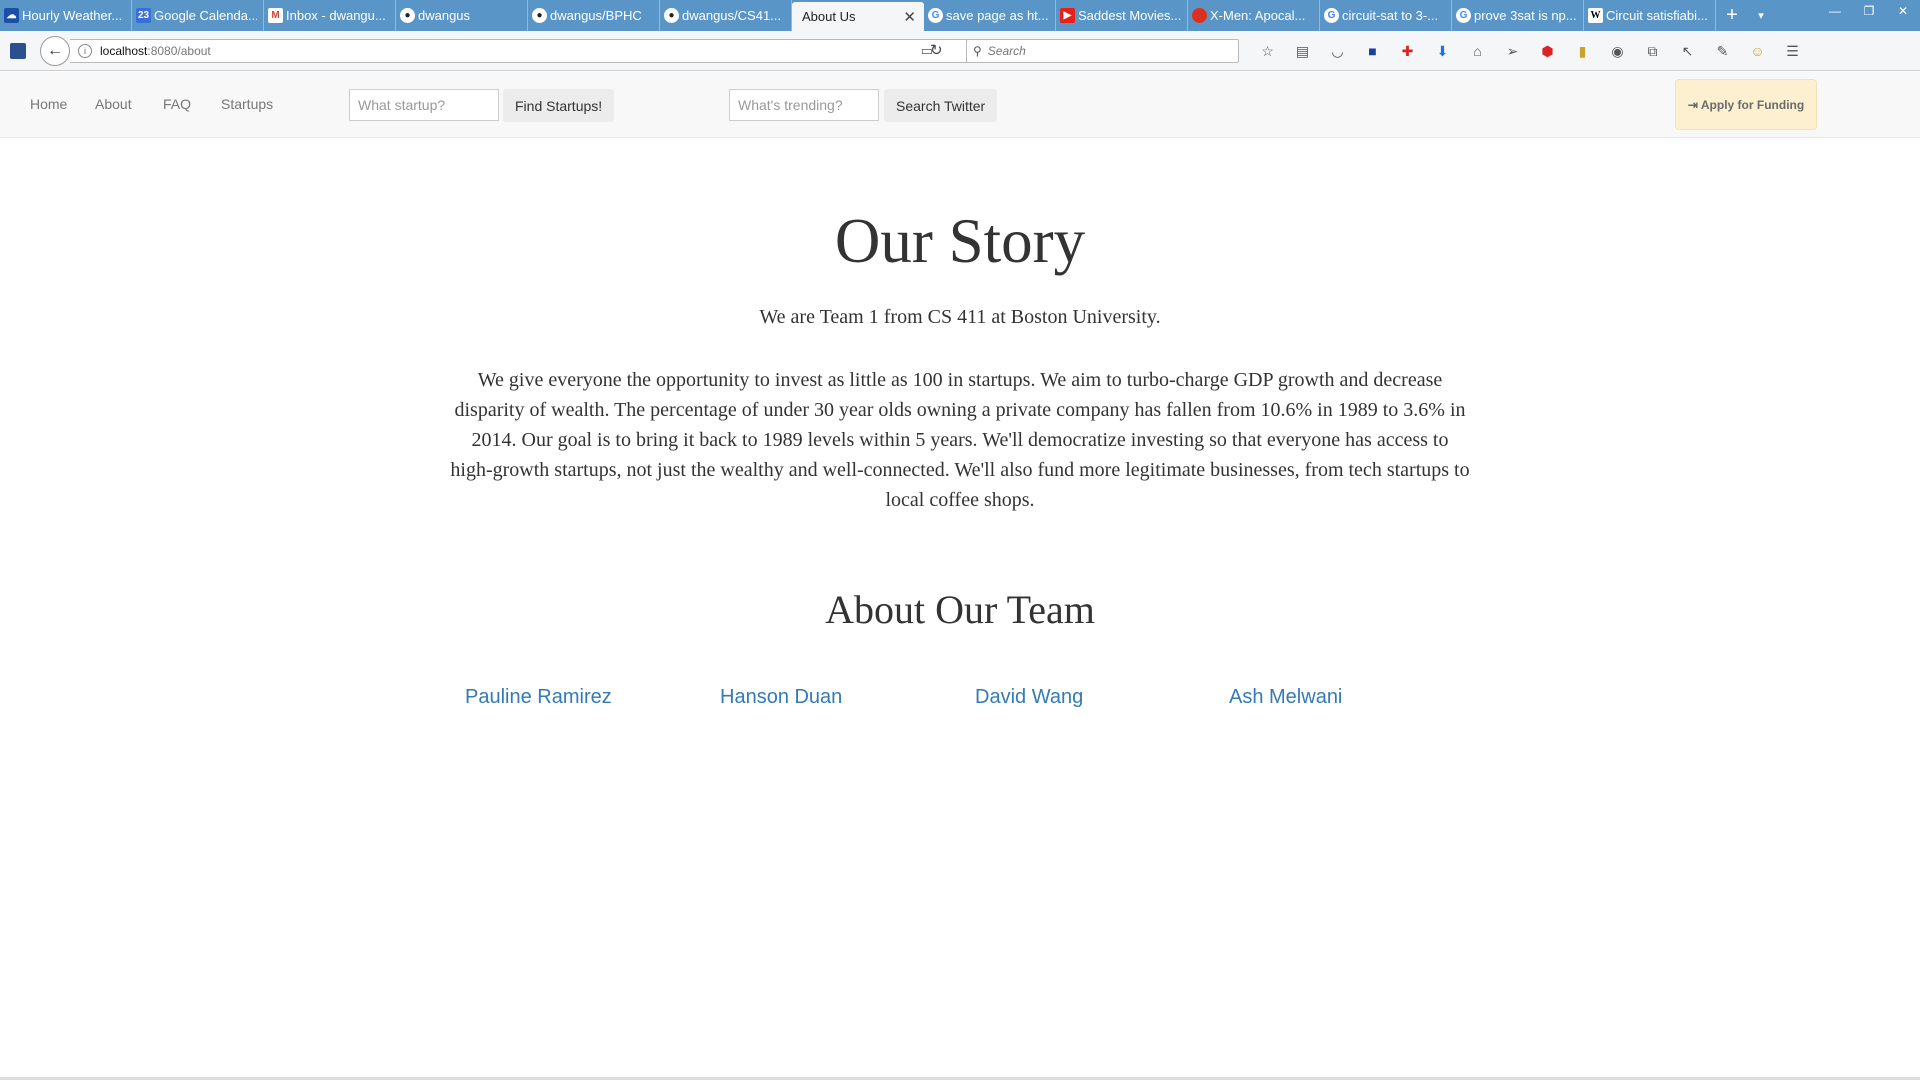 Image resolution: width=1920 pixels, height=1080 pixels. What do you see at coordinates (977, 51) in the screenshot?
I see `search-icon: ⚲` at bounding box center [977, 51].